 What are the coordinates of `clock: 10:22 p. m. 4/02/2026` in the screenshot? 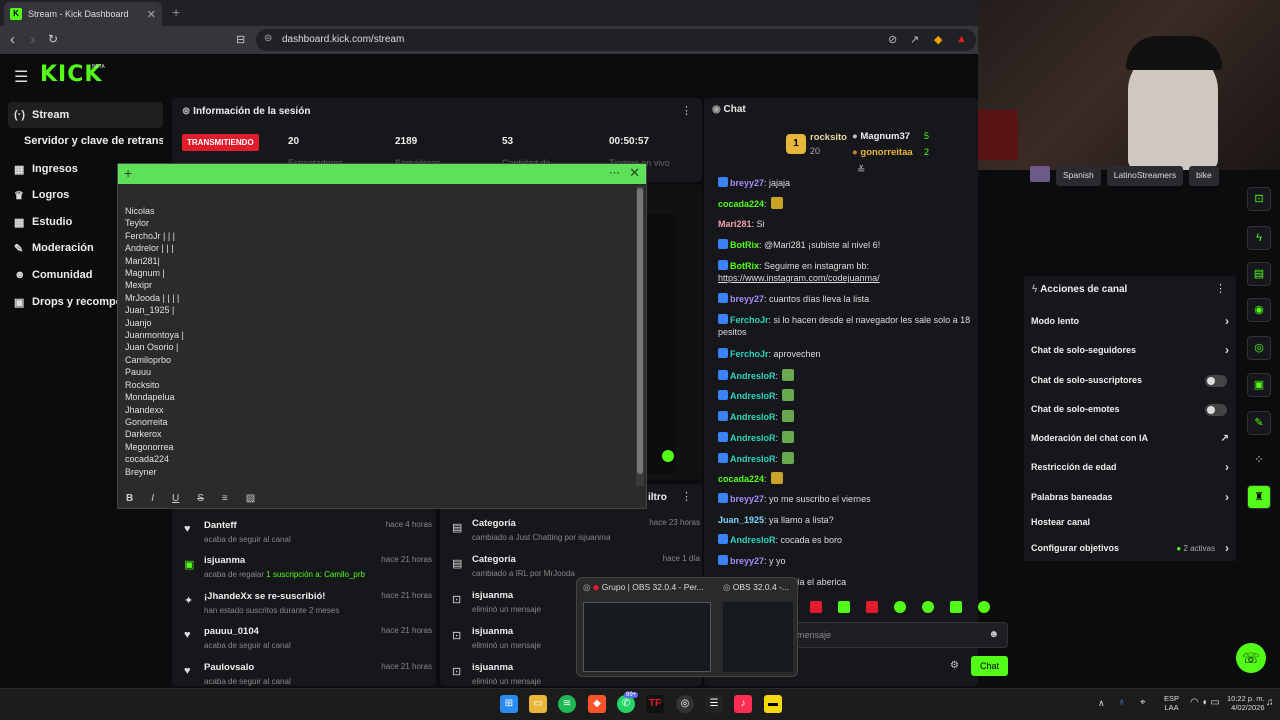 It's located at (1246, 703).